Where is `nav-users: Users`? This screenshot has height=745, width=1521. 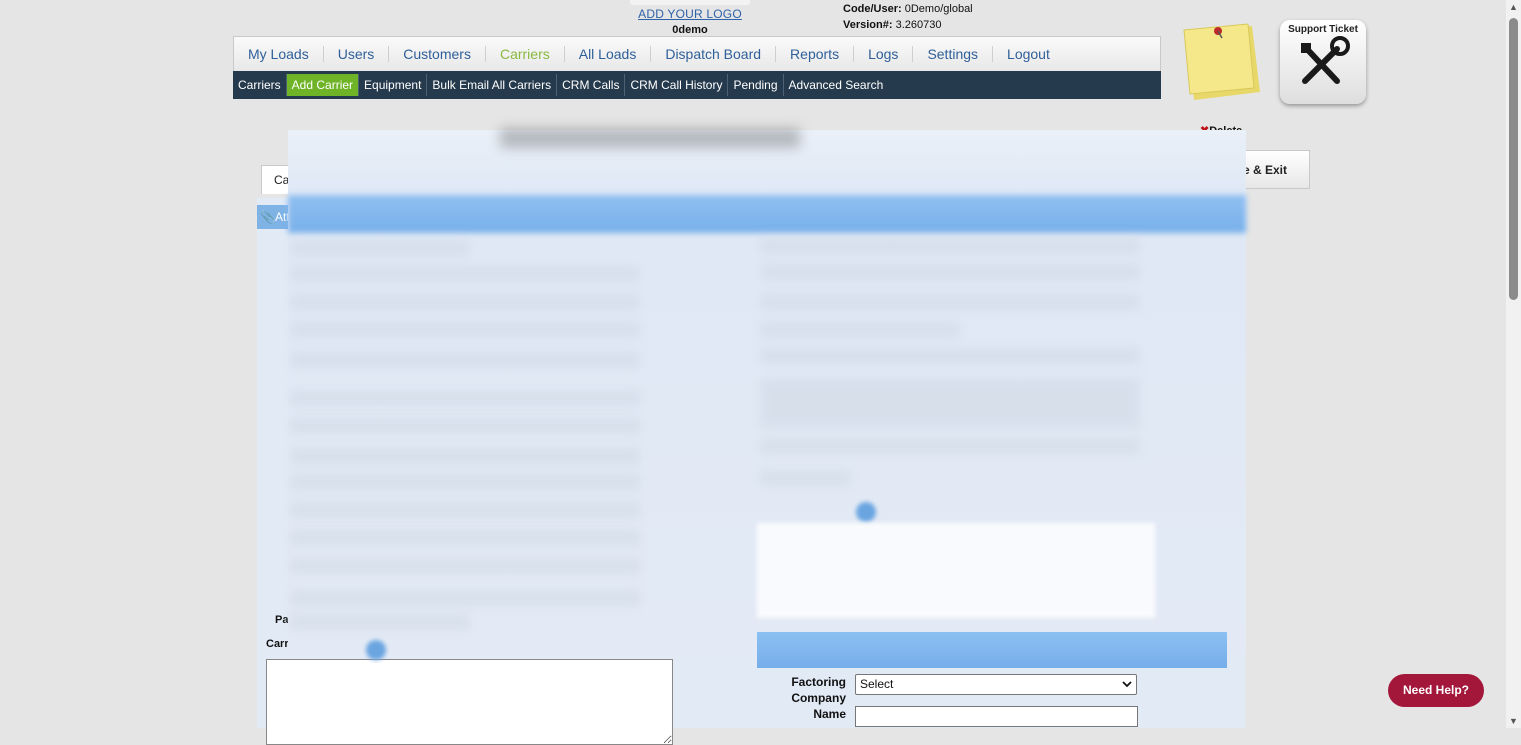
nav-users: Users is located at coordinates (357, 54).